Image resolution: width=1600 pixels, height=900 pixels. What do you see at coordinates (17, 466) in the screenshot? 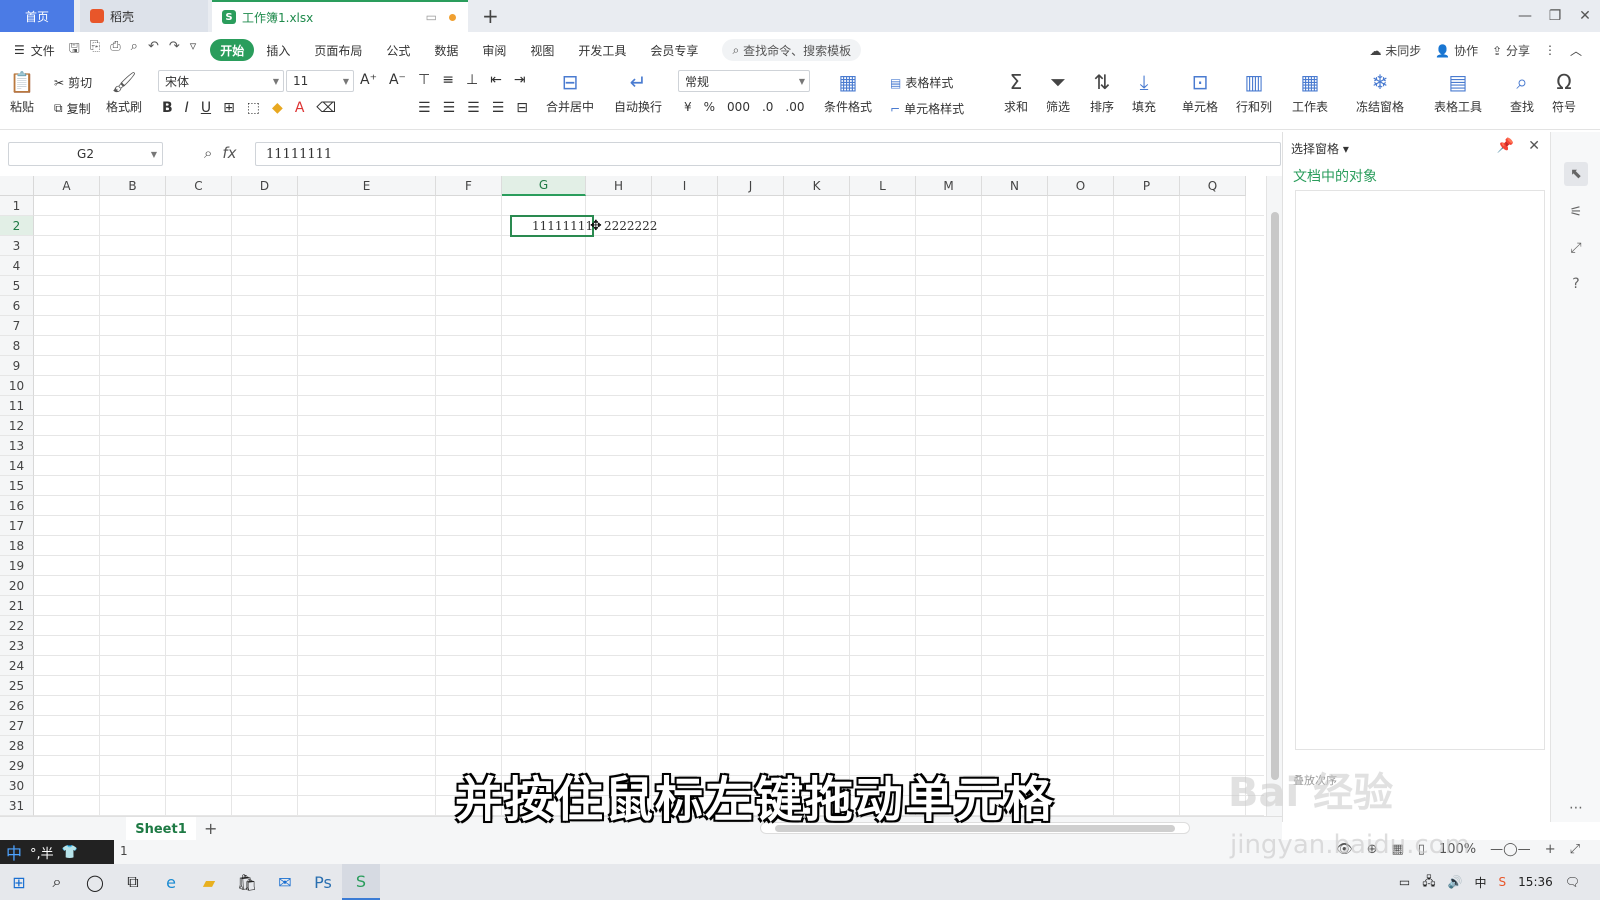
I see `row-header-14: 14` at bounding box center [17, 466].